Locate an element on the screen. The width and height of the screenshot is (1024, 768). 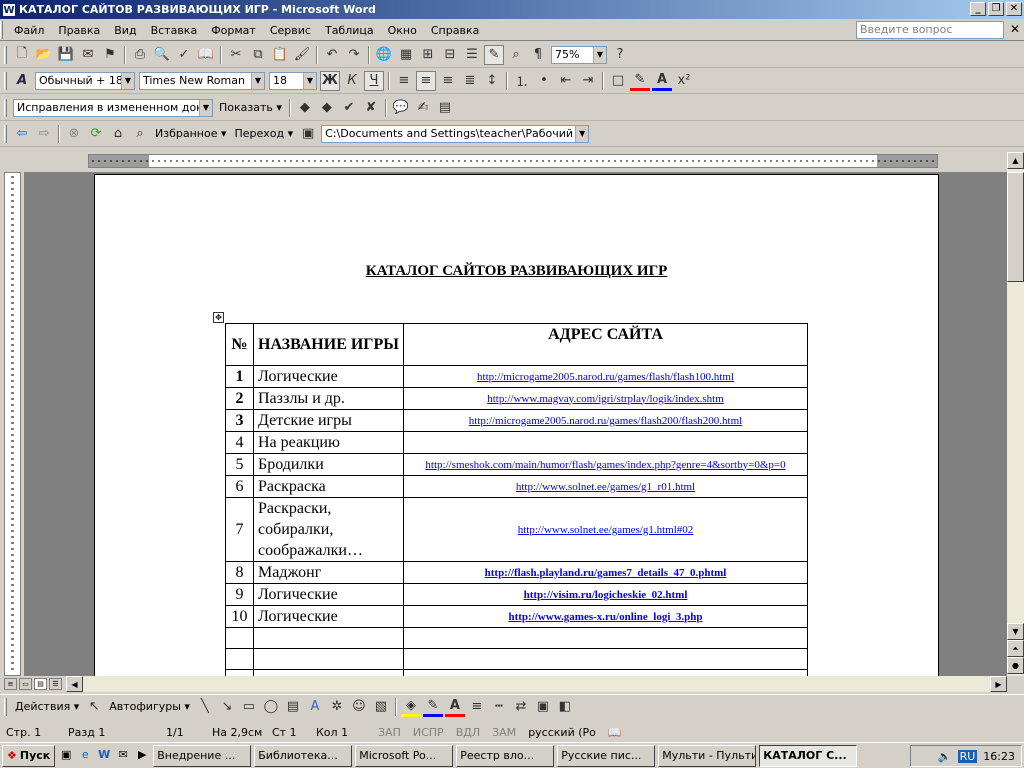
save-icon: 💾 is located at coordinates (66, 55).